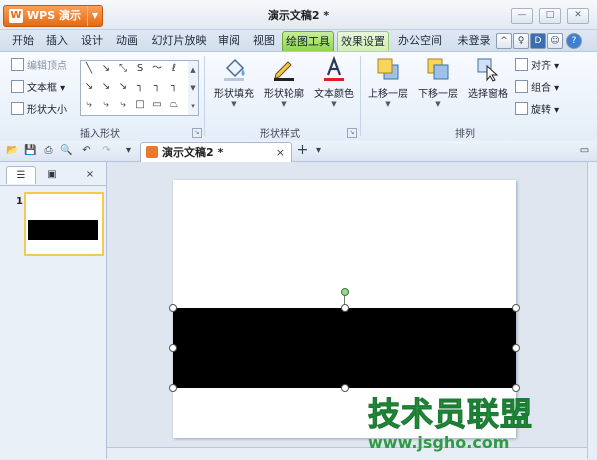 The height and width of the screenshot is (460, 597). I want to click on rotate-icon, so click(521, 108).